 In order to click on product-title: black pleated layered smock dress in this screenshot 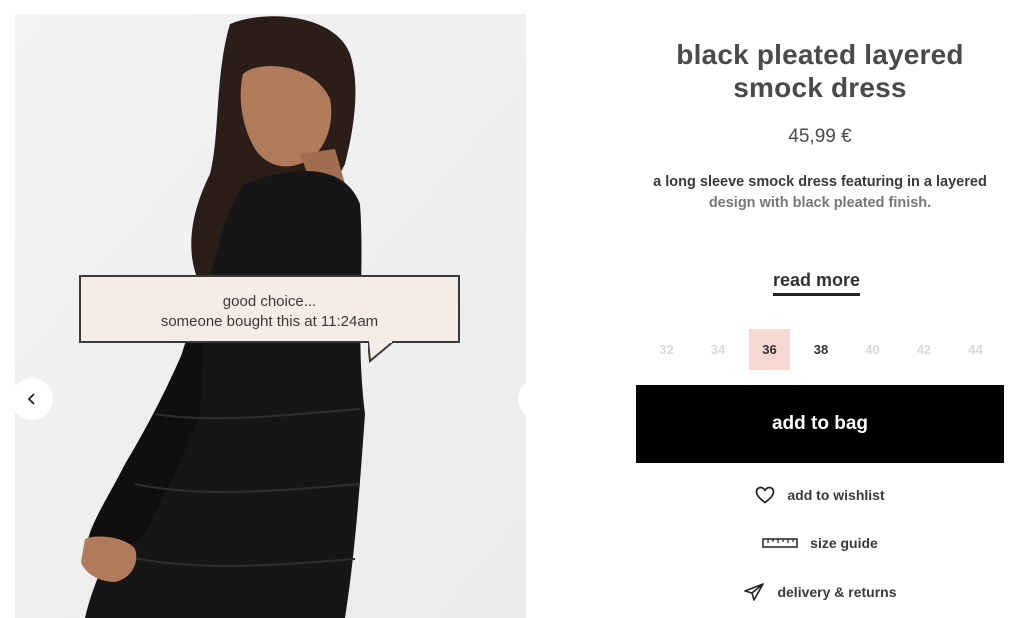, I will do `click(820, 71)`.